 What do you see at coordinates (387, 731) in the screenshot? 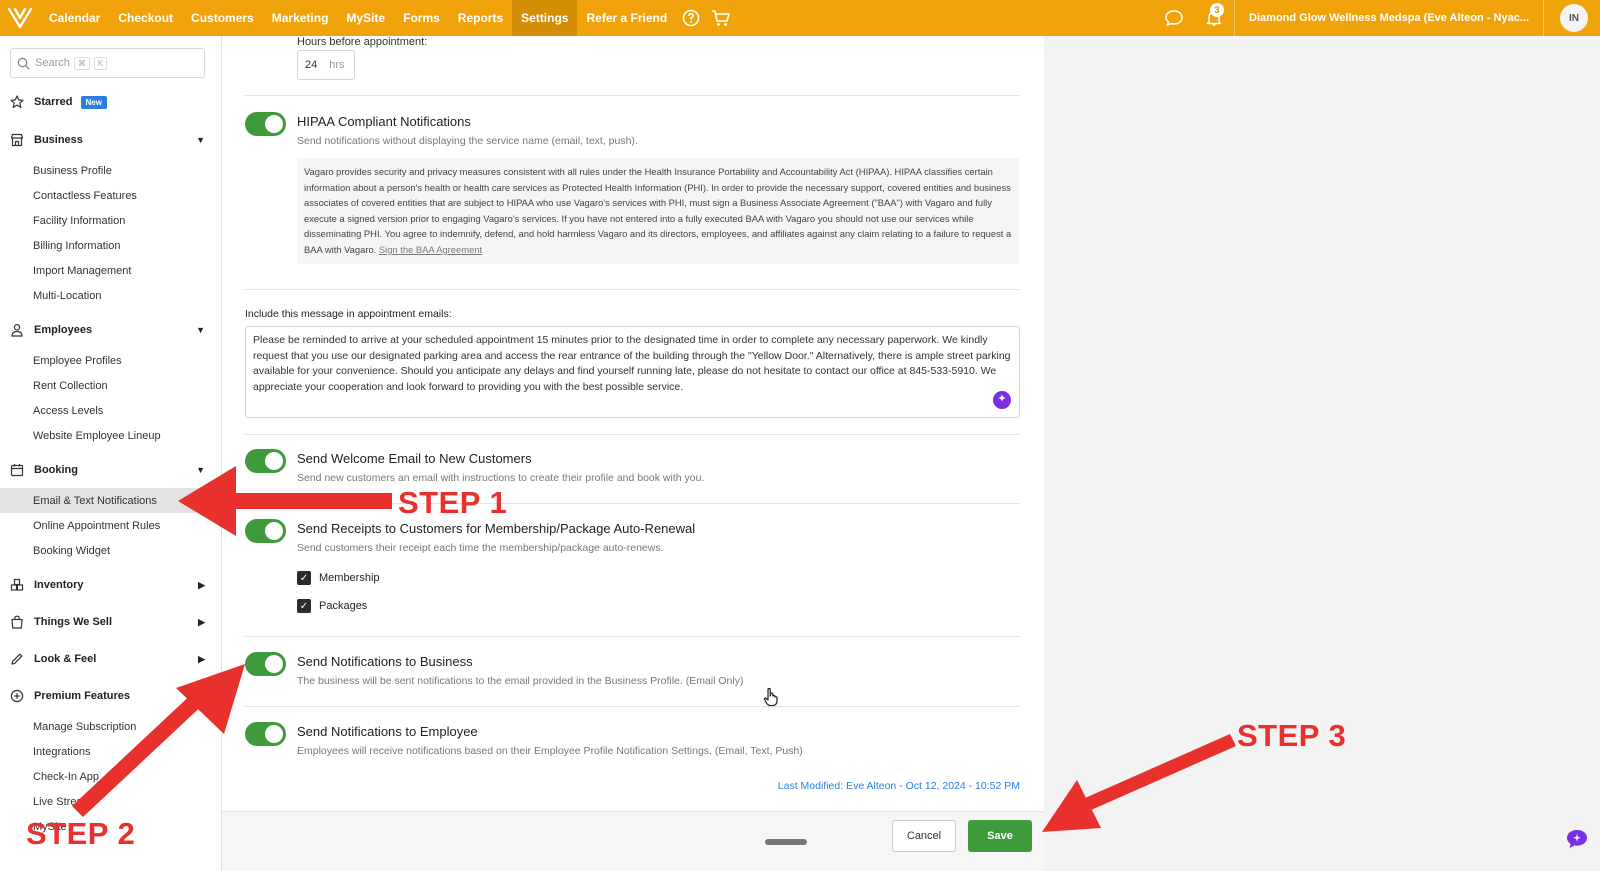
I see `employee-notifications-title: Send Notifications to Employee` at bounding box center [387, 731].